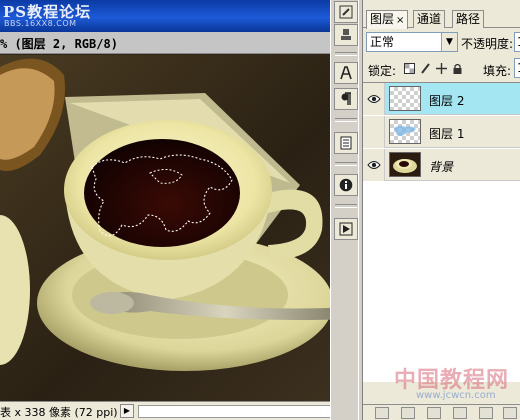  Describe the element at coordinates (441, 412) in the screenshot. I see `panel-footer` at that location.